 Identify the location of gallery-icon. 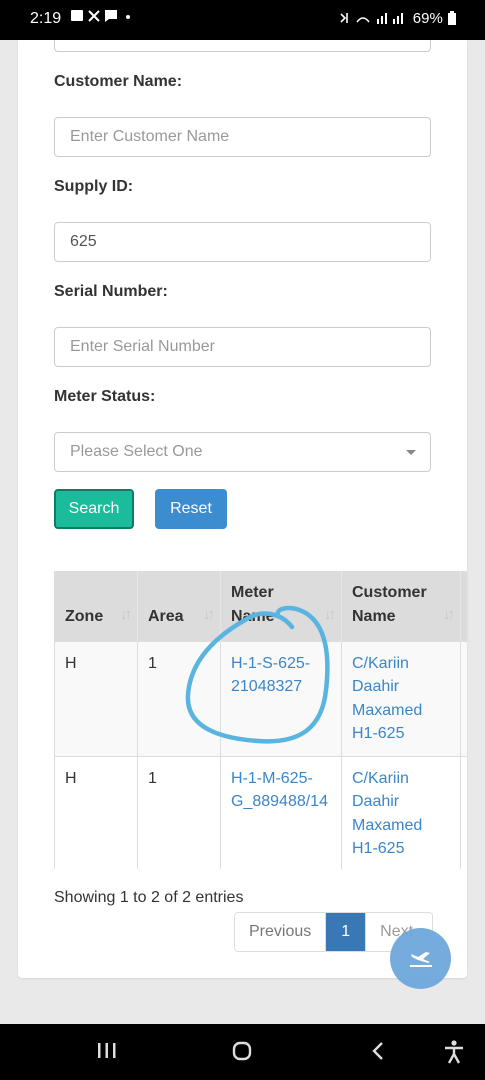
(77, 15).